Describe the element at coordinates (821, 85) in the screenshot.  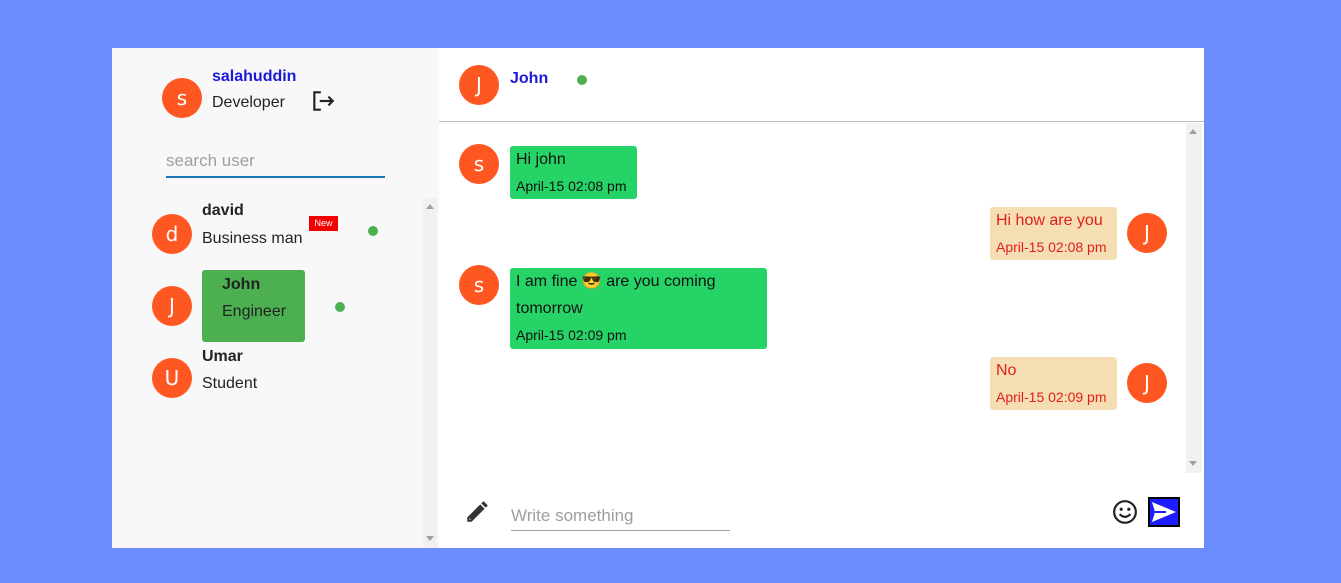
I see `chat-header: J John` at that location.